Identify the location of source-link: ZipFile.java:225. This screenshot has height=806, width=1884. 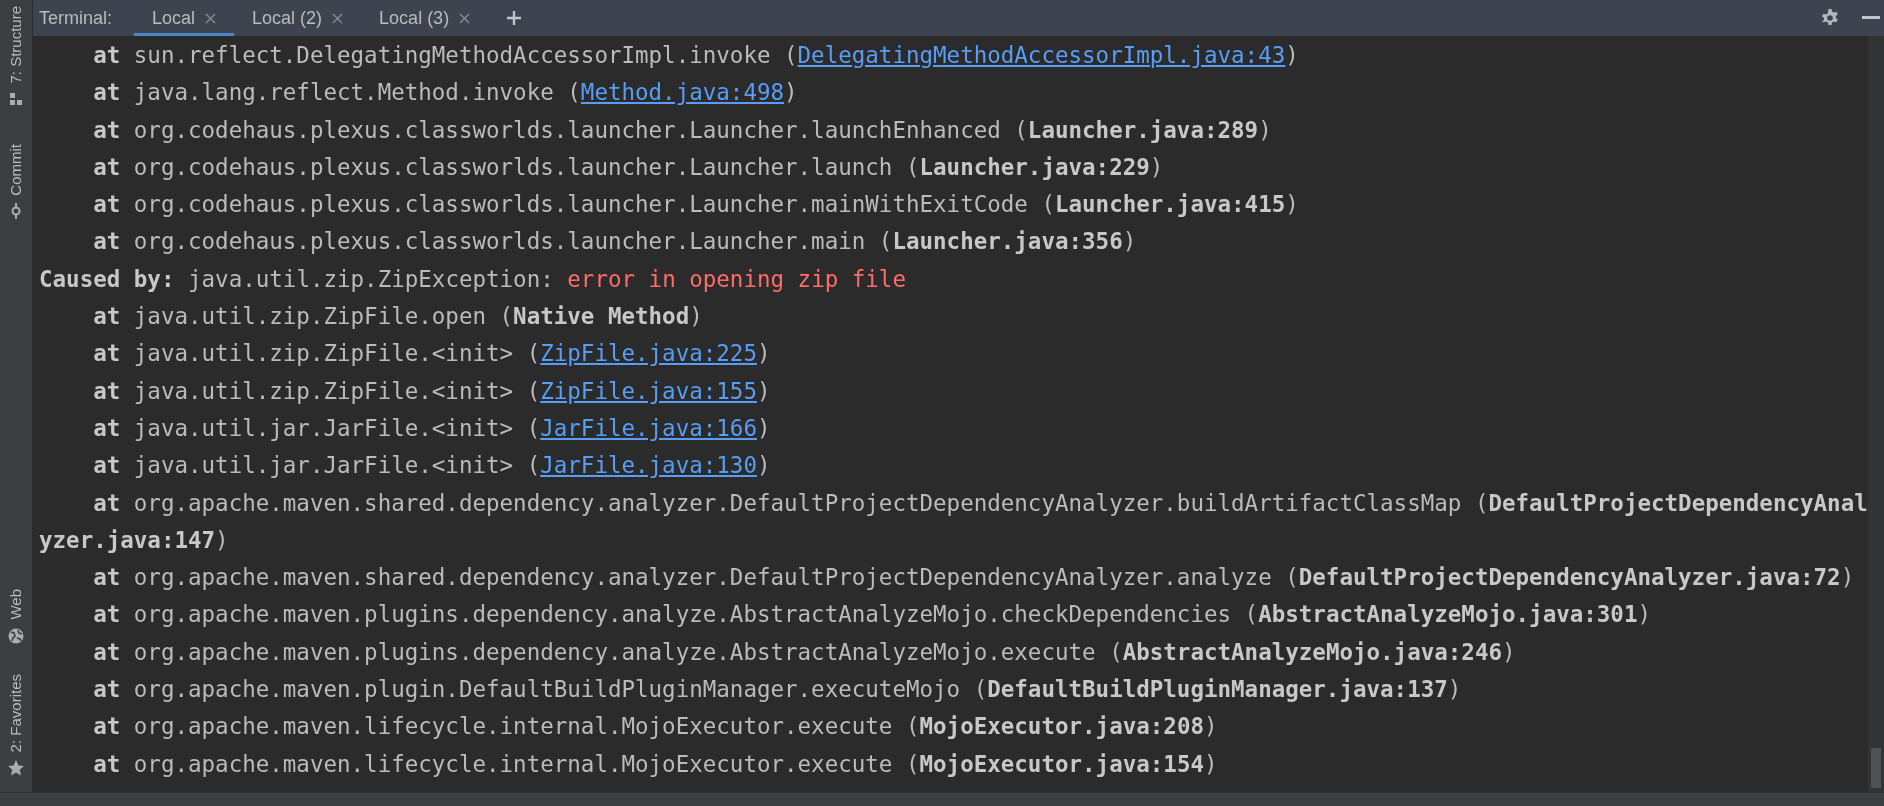
(648, 353).